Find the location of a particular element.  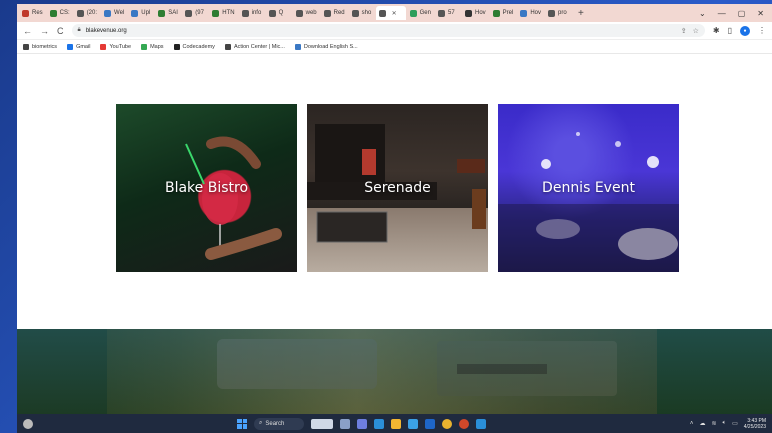

maximize-icon: ▢ is located at coordinates (742, 13).